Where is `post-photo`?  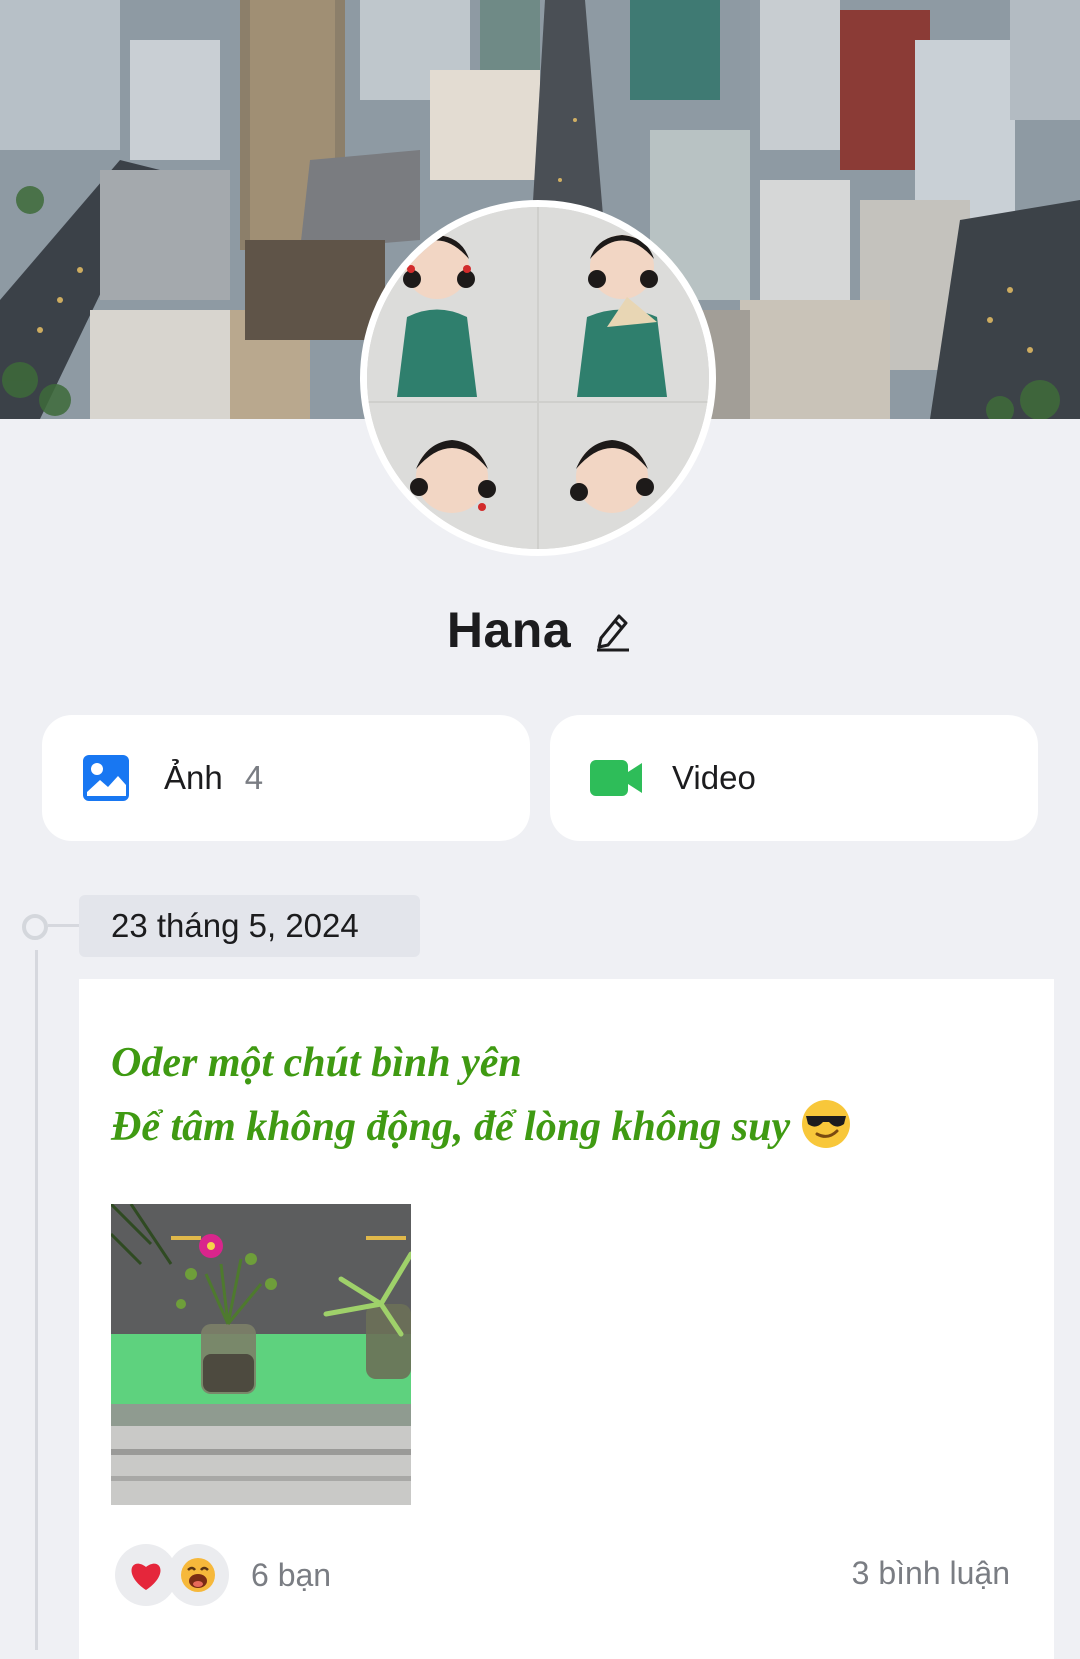 post-photo is located at coordinates (261, 1354).